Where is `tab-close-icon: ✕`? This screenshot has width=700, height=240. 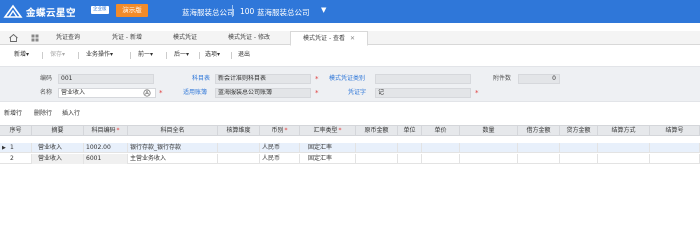 tab-close-icon: ✕ is located at coordinates (352, 38).